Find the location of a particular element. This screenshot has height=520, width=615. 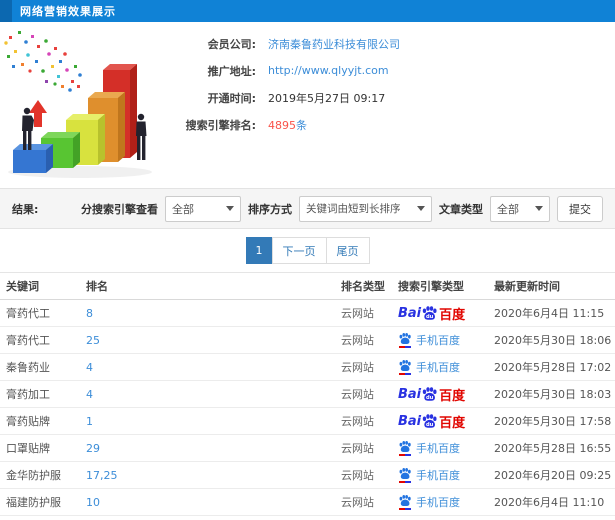

rank-count-value: 4895条 is located at coordinates (287, 125).